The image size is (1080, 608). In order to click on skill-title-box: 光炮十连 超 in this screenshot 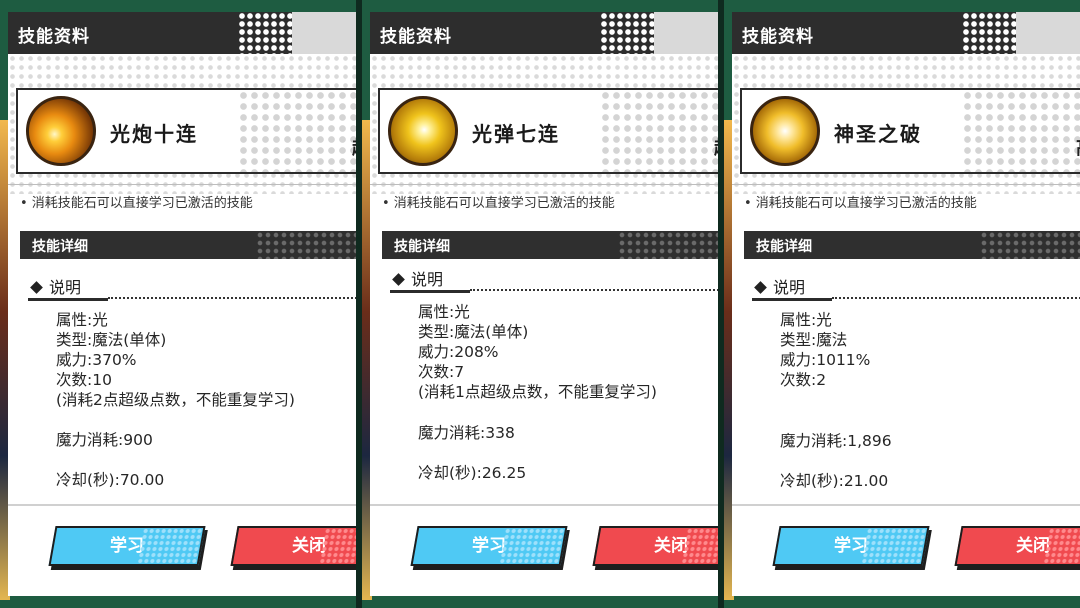, I will do `click(186, 131)`.